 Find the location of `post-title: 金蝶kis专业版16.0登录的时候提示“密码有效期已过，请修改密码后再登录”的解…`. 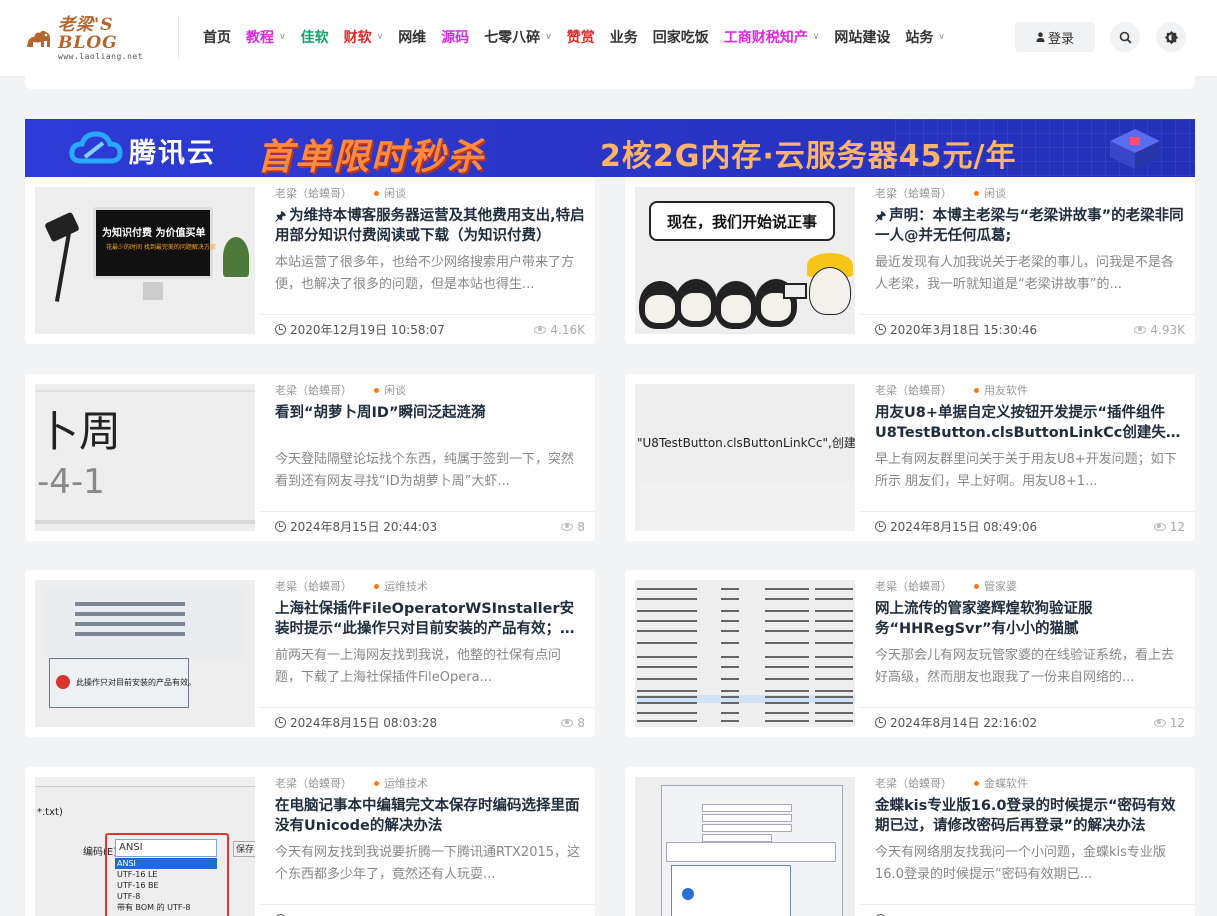

post-title: 金蝶kis专业版16.0登录的时候提示“密码有效期已过，请修改密码后再登录”的解… is located at coordinates (1030, 816).